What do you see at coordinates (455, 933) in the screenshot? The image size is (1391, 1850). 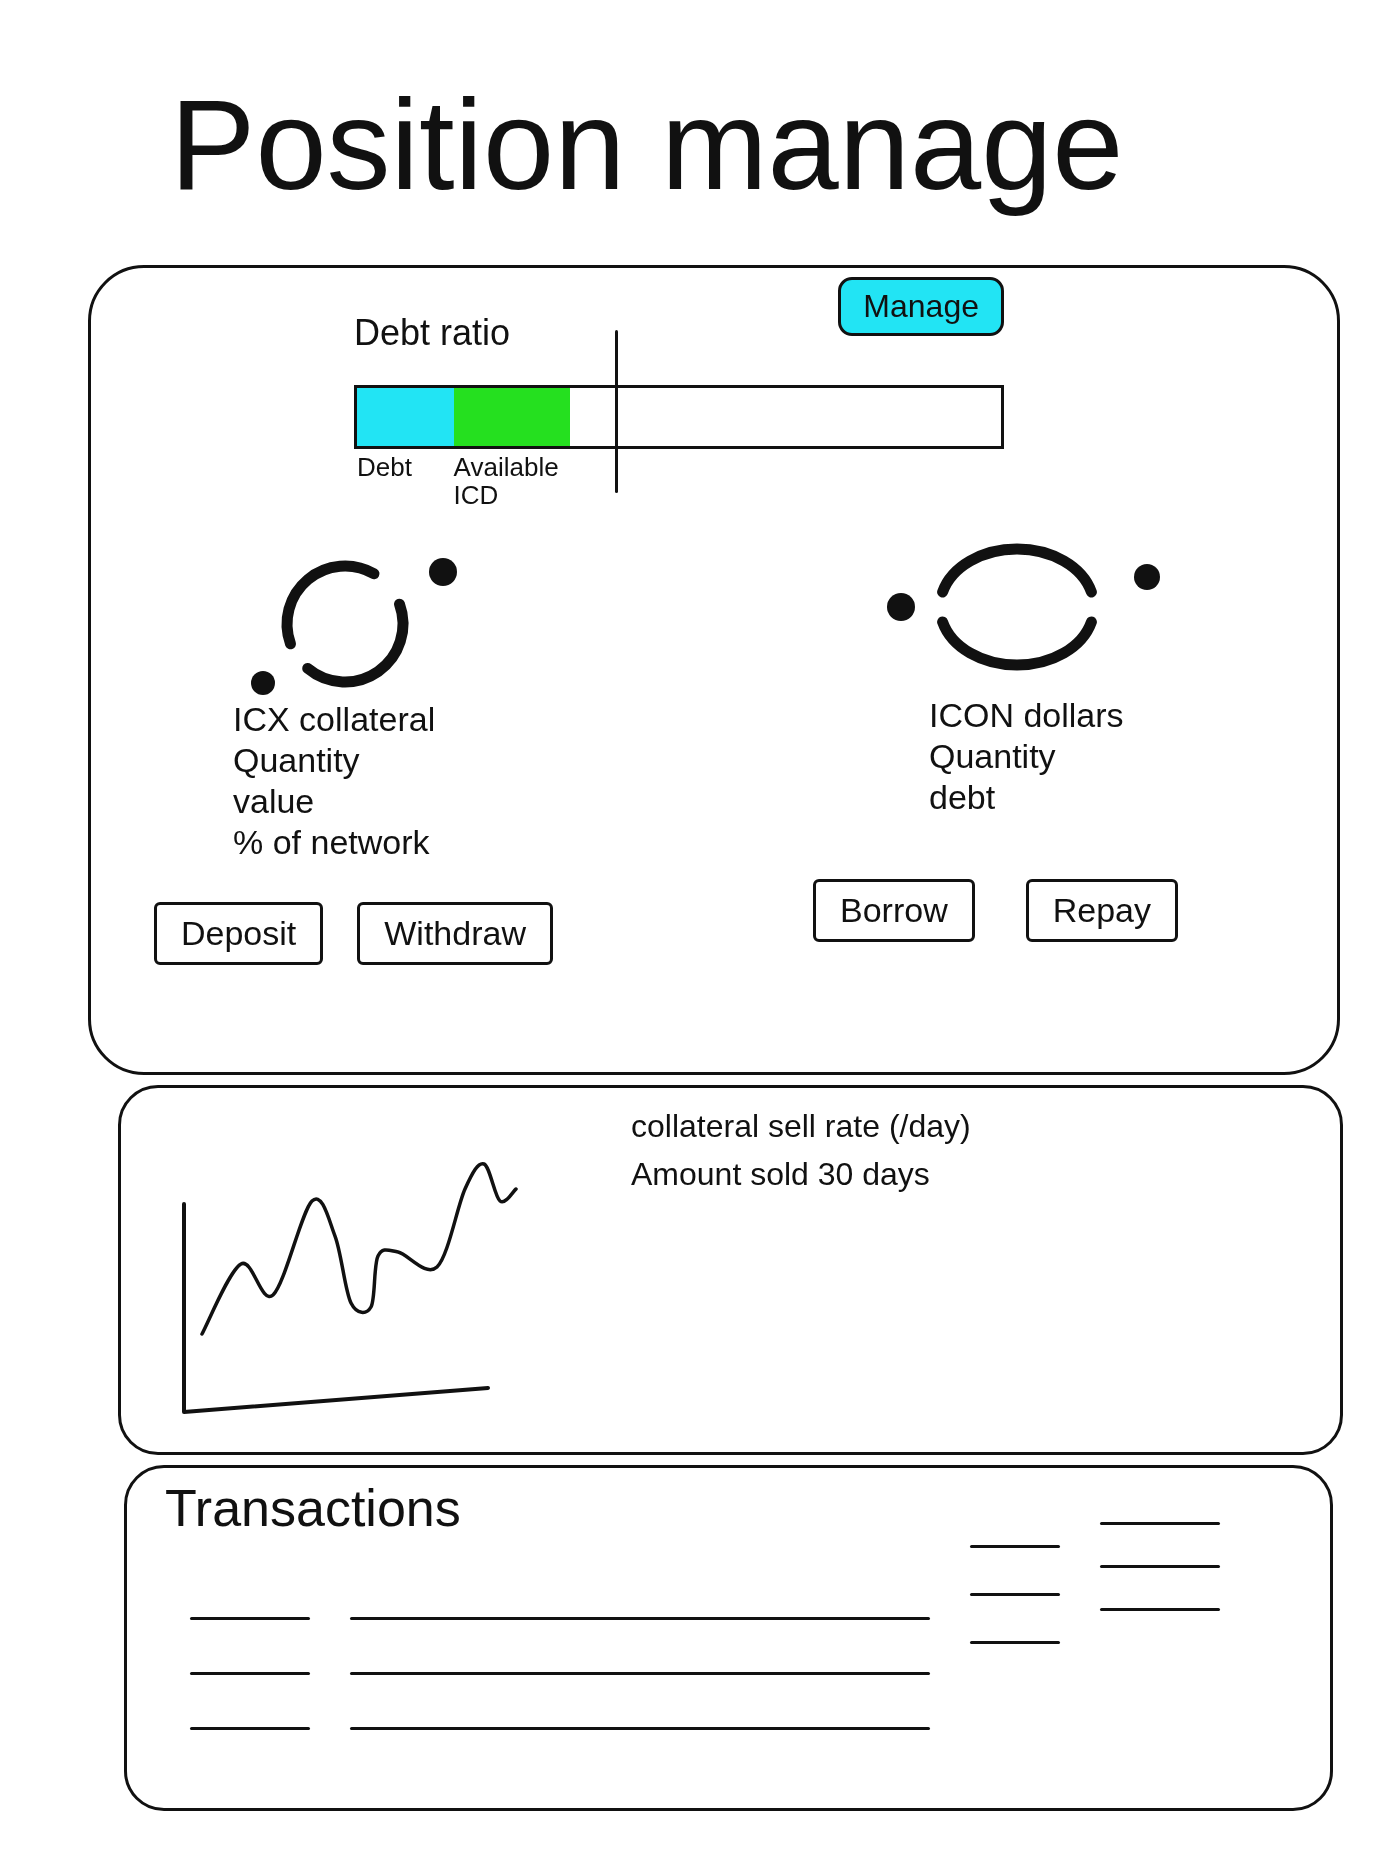 I see `action-button: Withdraw` at bounding box center [455, 933].